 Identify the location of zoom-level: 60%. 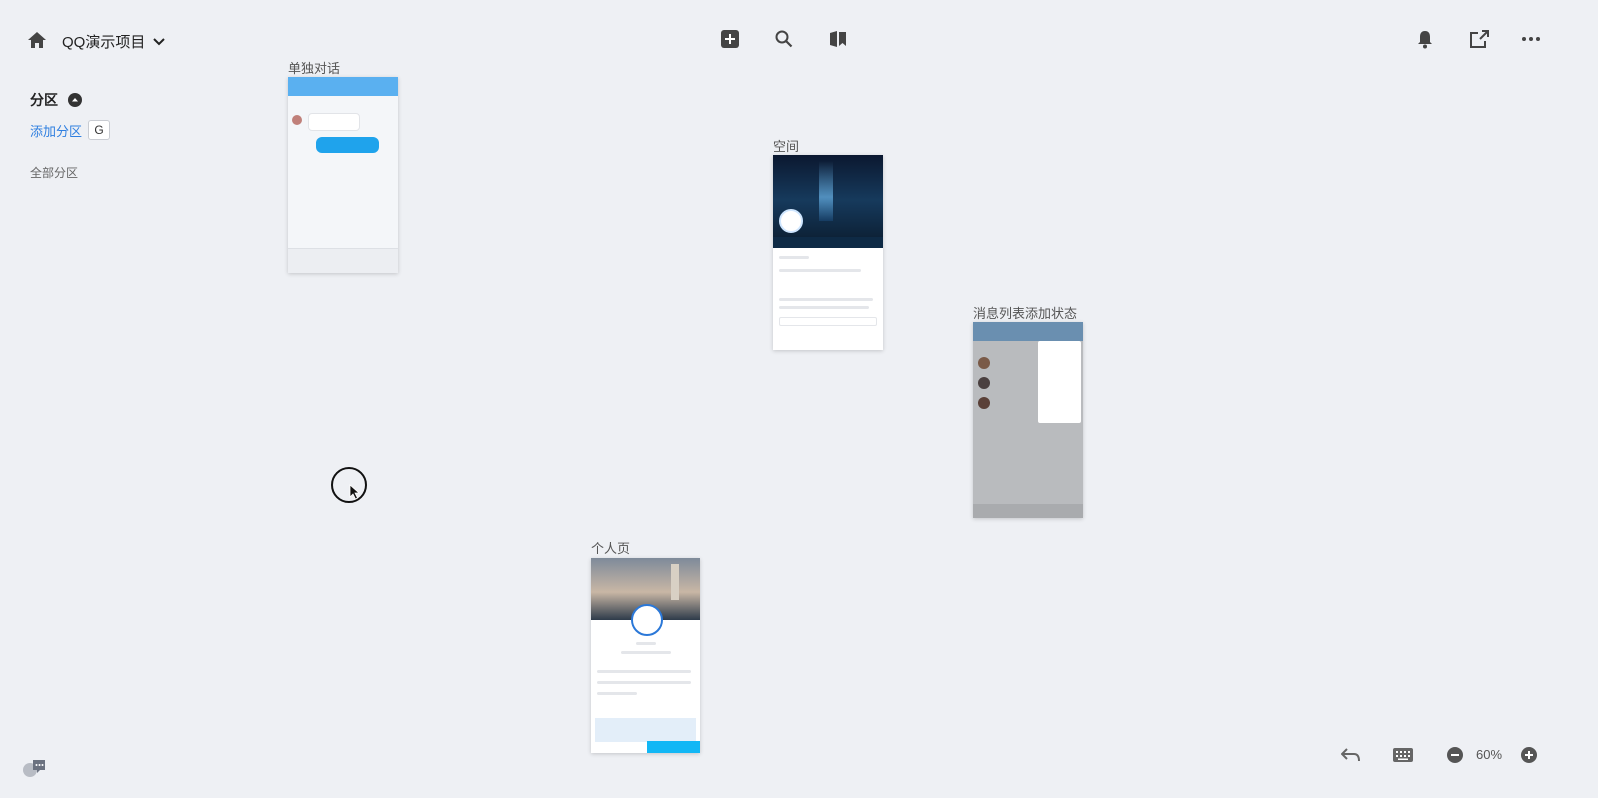
(1489, 754).